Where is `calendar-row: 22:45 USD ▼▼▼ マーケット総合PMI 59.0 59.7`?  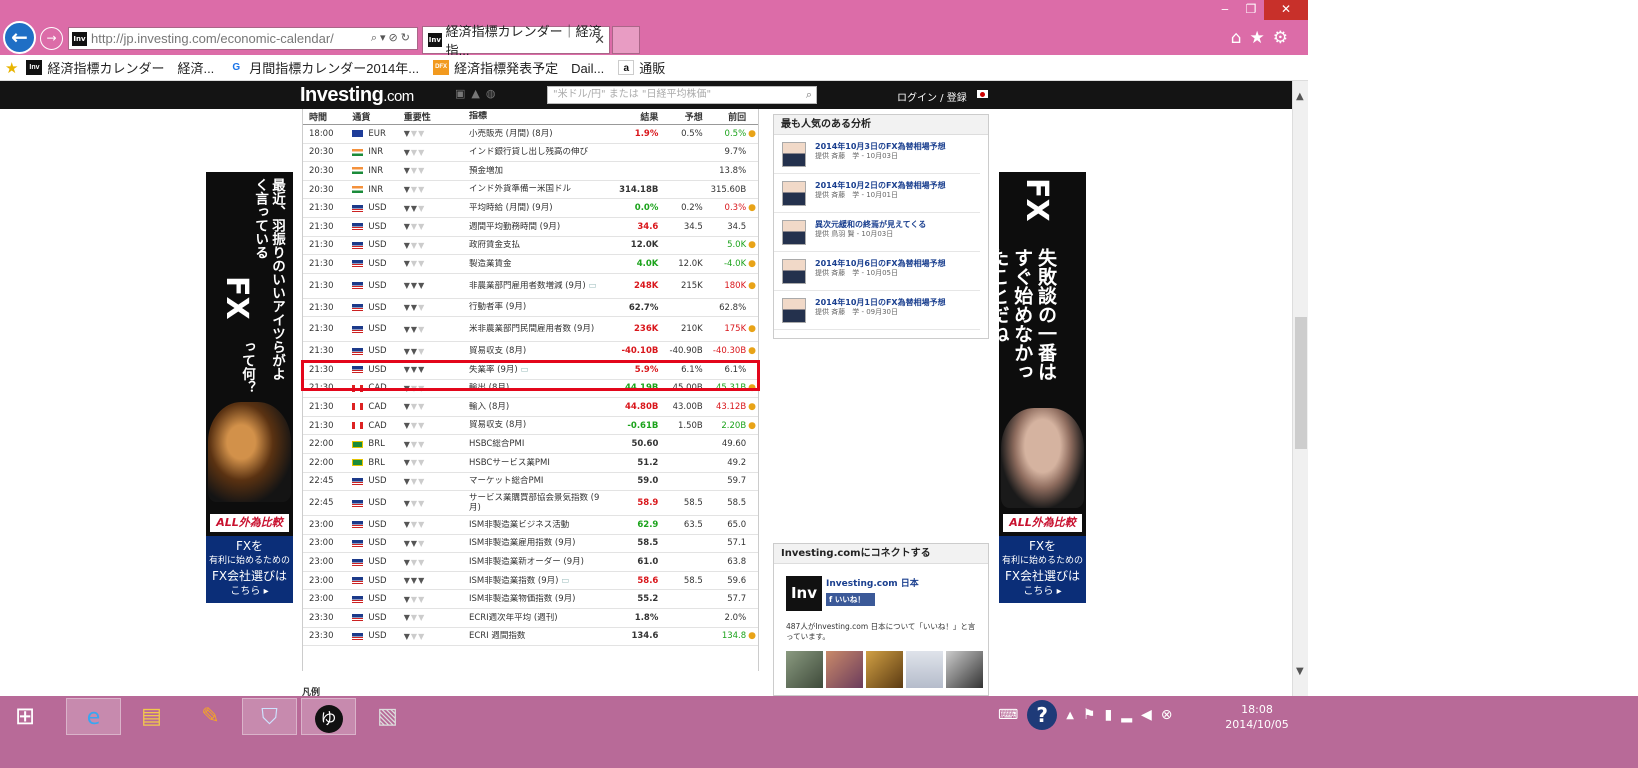 calendar-row: 22:45 USD ▼▼▼ マーケット総合PMI 59.0 59.7 is located at coordinates (530, 482).